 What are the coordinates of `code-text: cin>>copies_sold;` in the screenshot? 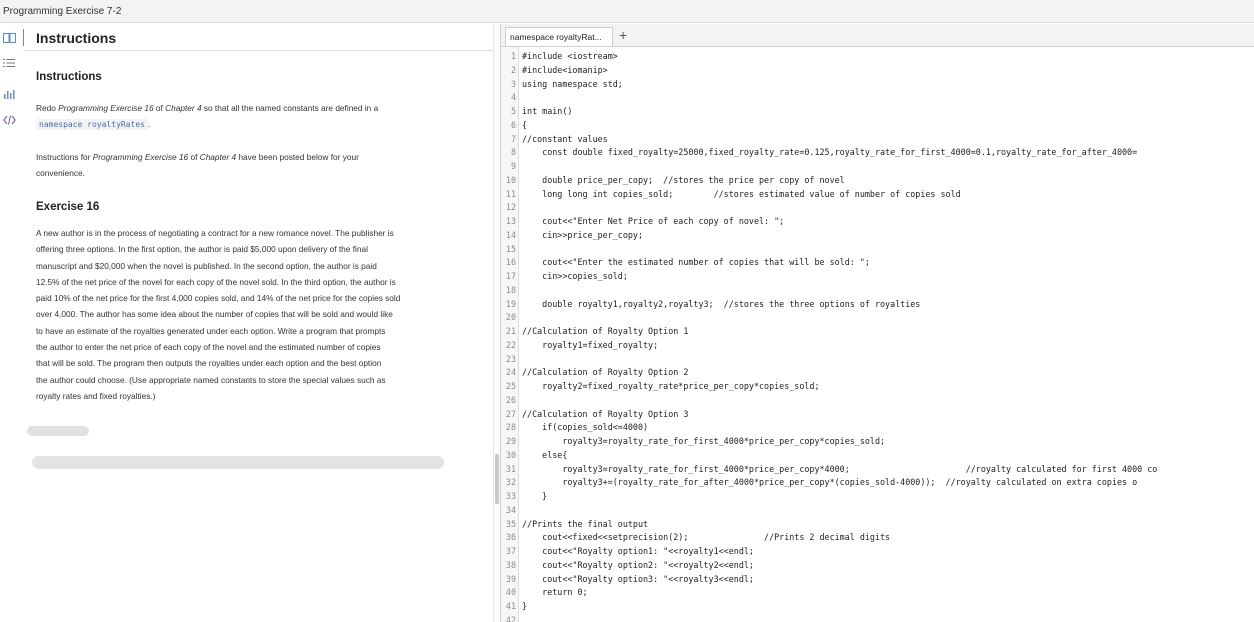 It's located at (575, 276).